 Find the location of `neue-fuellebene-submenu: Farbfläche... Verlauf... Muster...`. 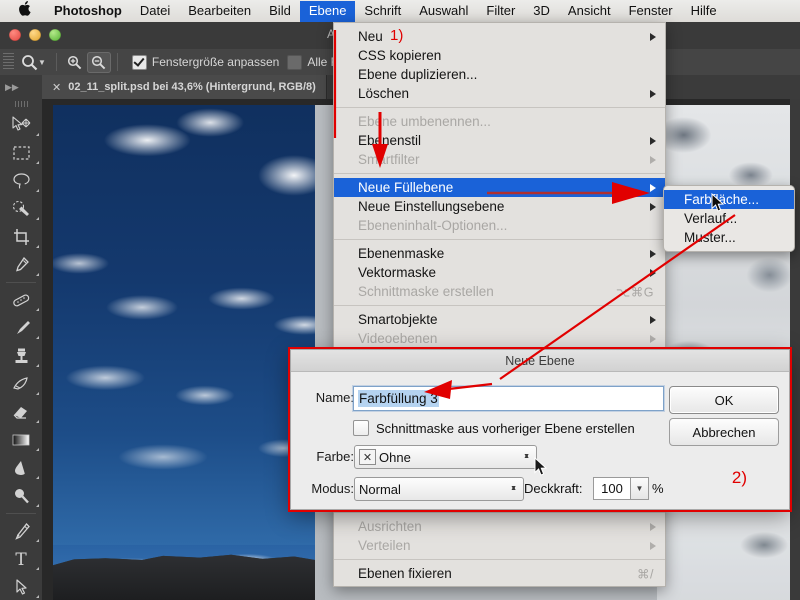

neue-fuellebene-submenu: Farbfläche... Verlauf... Muster... is located at coordinates (729, 218).